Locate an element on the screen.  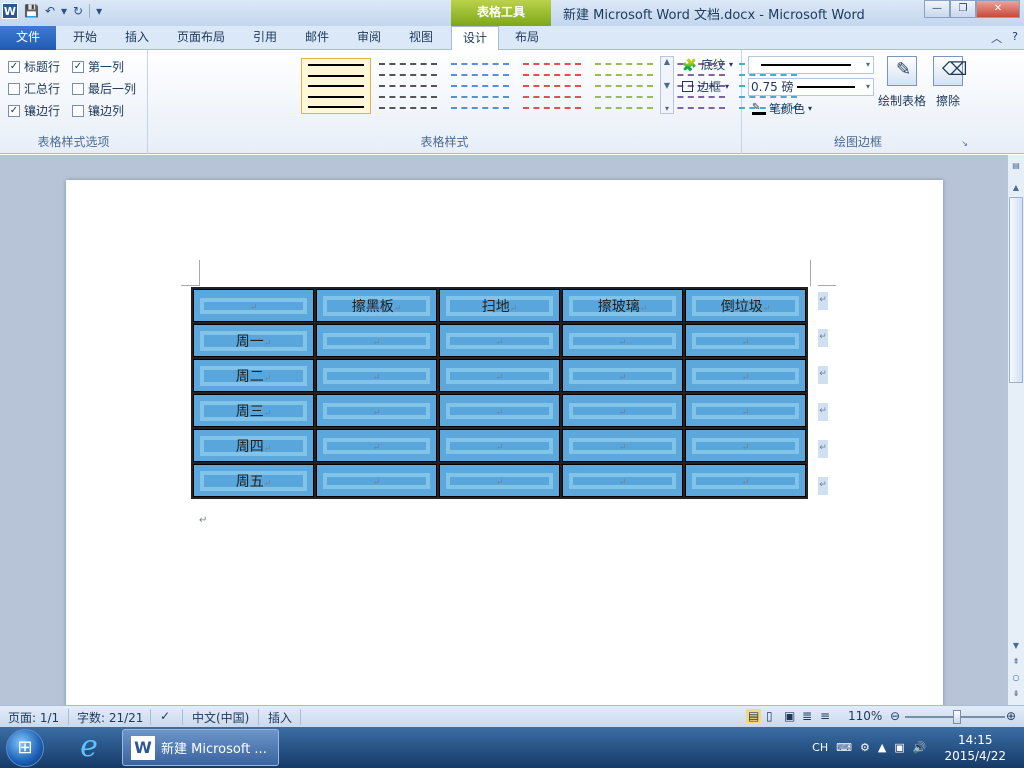
banded-columns-checkbox is located at coordinates (78, 110).